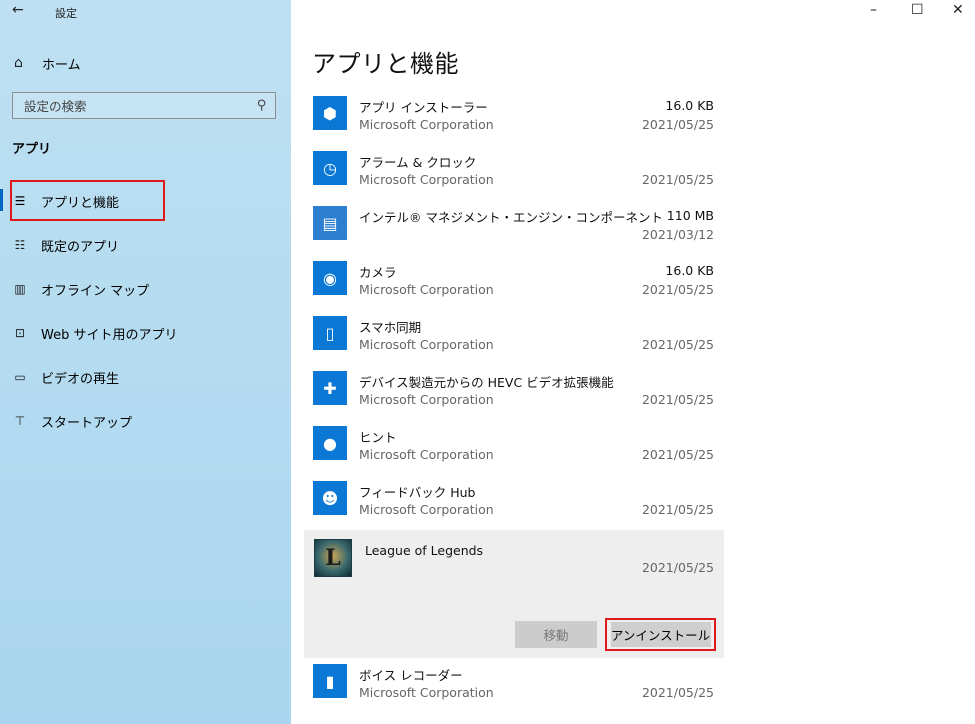 The height and width of the screenshot is (724, 975). Describe the element at coordinates (385, 64) in the screenshot. I see `page-title: アプリと機能` at that location.